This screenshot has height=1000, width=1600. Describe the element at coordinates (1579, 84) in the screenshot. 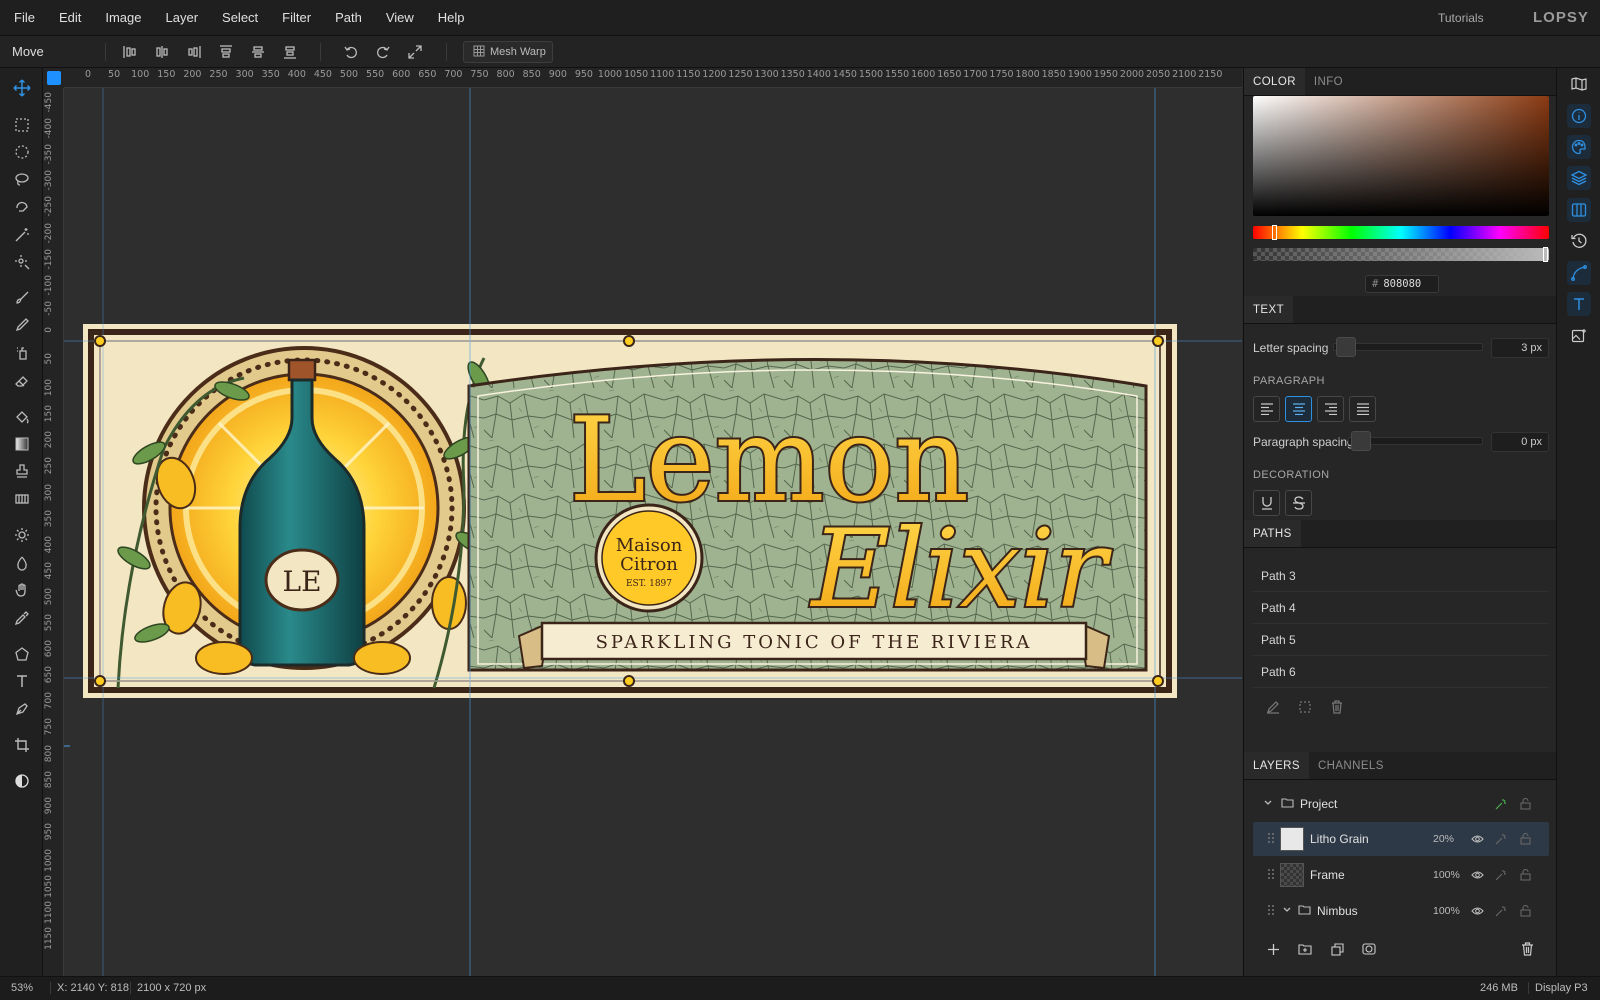

I see `navigator-icon` at that location.